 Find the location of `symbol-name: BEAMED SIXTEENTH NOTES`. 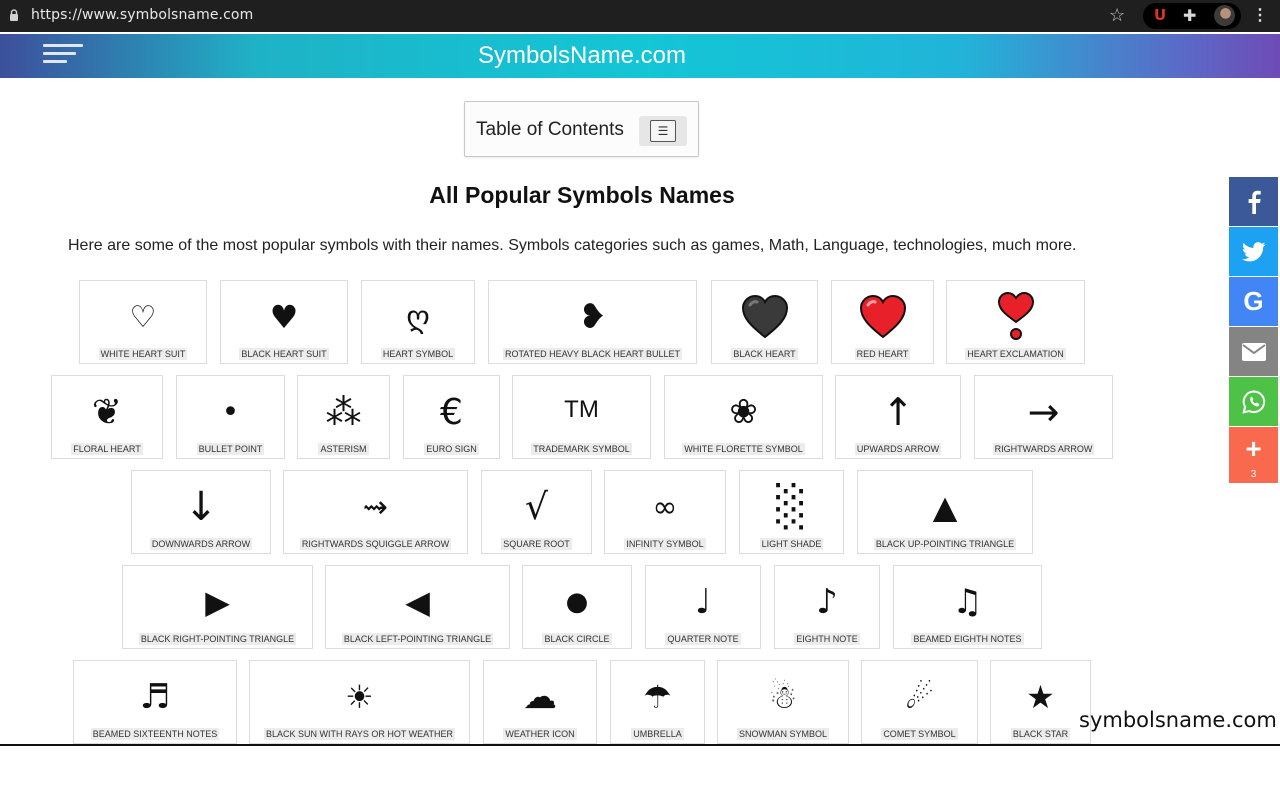

symbol-name: BEAMED SIXTEENTH NOTES is located at coordinates (155, 734).